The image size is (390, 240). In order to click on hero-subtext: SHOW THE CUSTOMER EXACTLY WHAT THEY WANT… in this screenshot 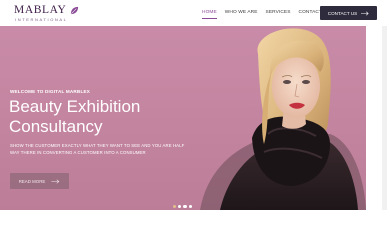, I will do `click(97, 149)`.